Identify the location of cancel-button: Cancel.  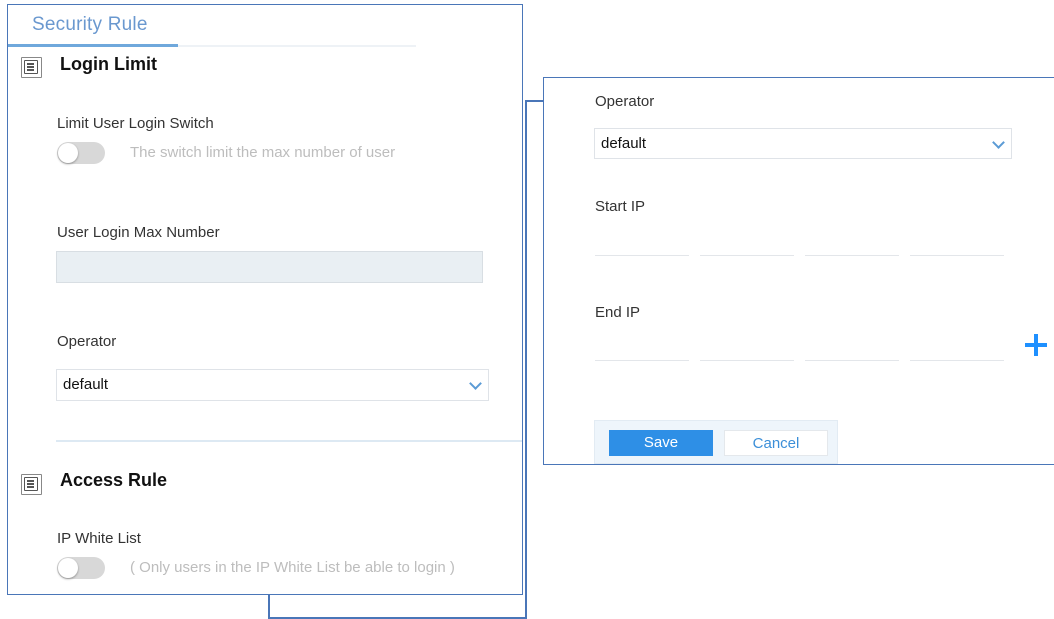
(776, 443).